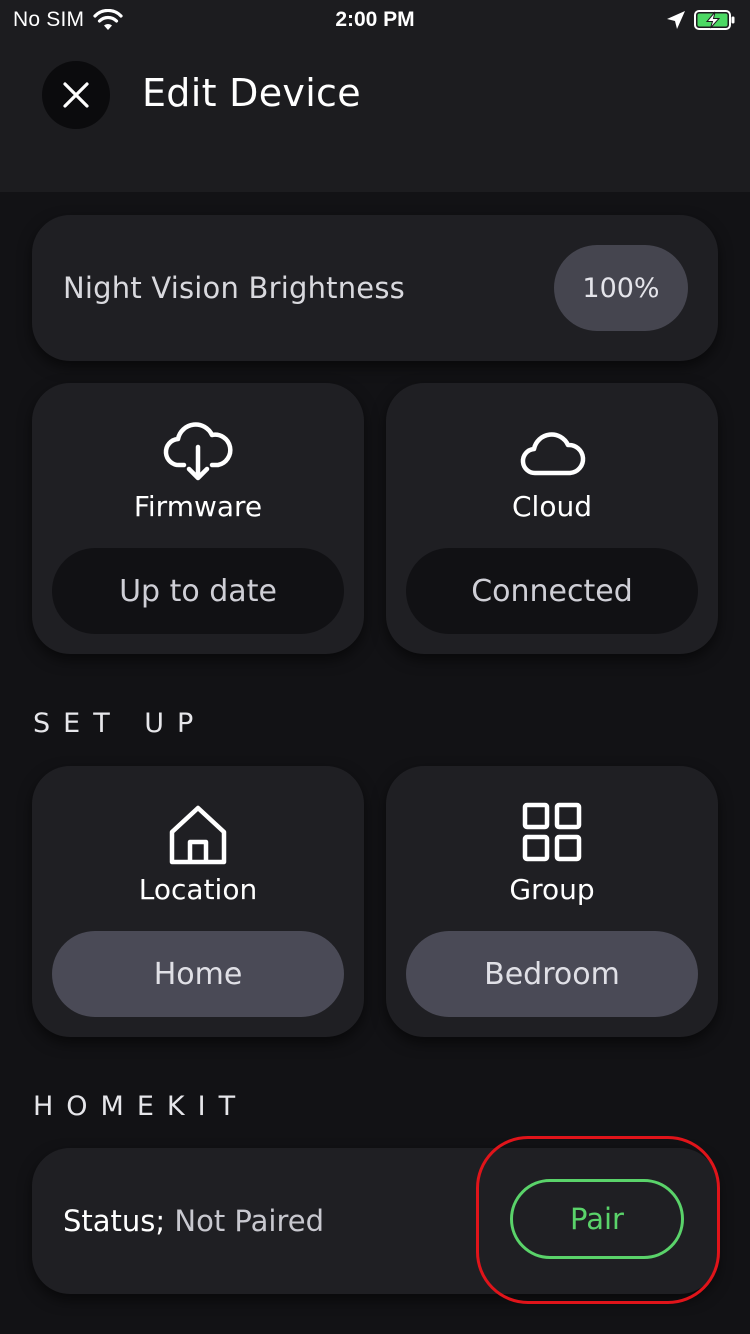 The width and height of the screenshot is (750, 1334). I want to click on status-bar-right, so click(701, 20).